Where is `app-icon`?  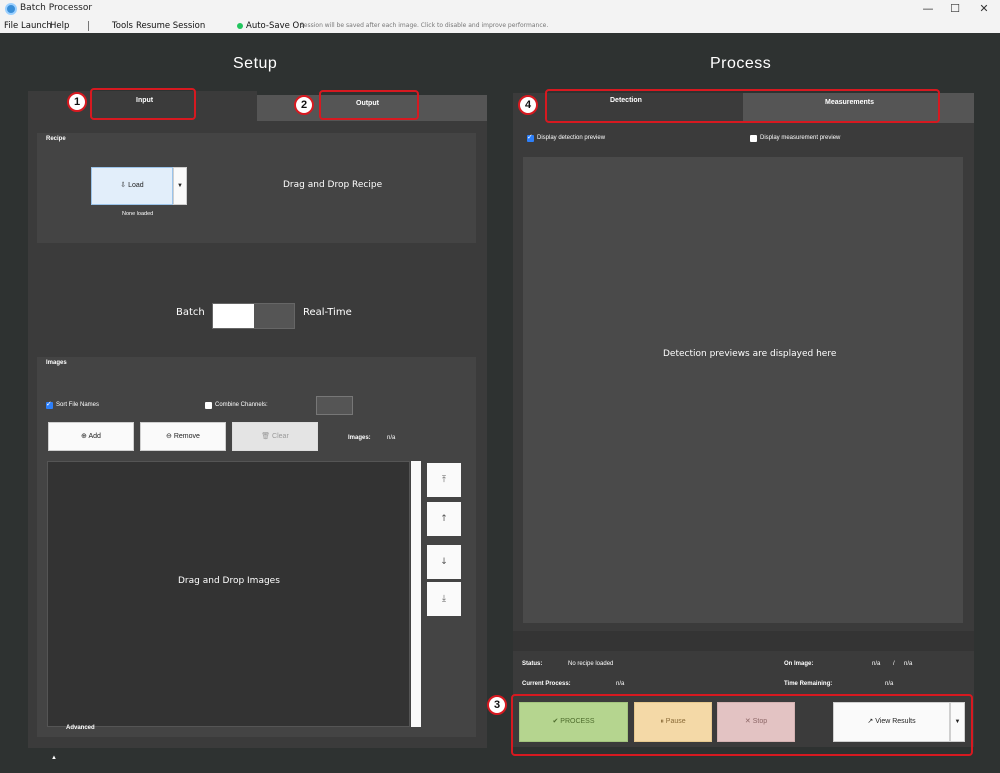
app-icon is located at coordinates (11, 9).